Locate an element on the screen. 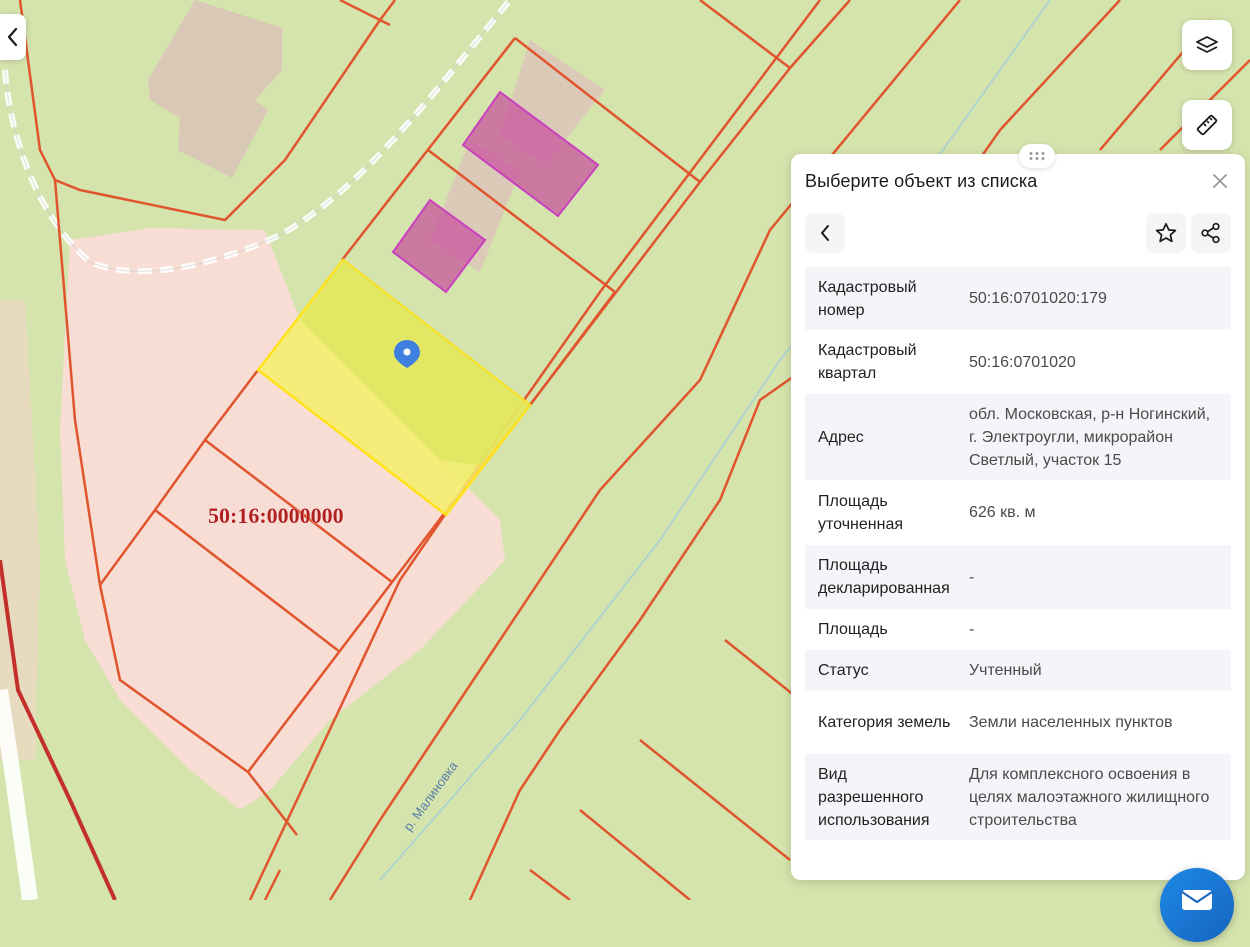  mail-icon is located at coordinates (1197, 900).